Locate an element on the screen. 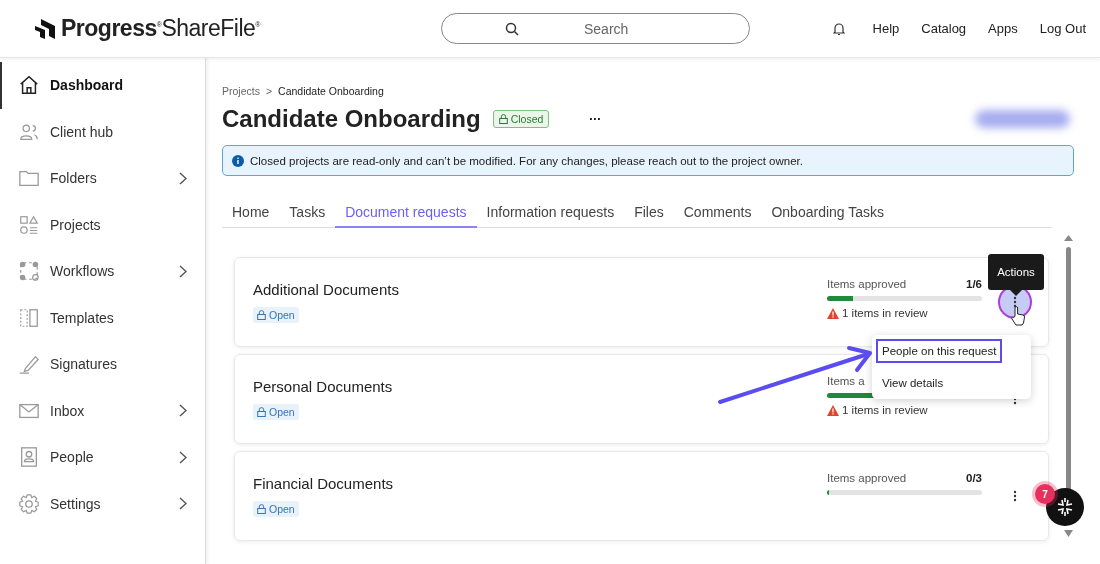 This screenshot has width=1100, height=564. sidebar-item: People is located at coordinates (102, 457).